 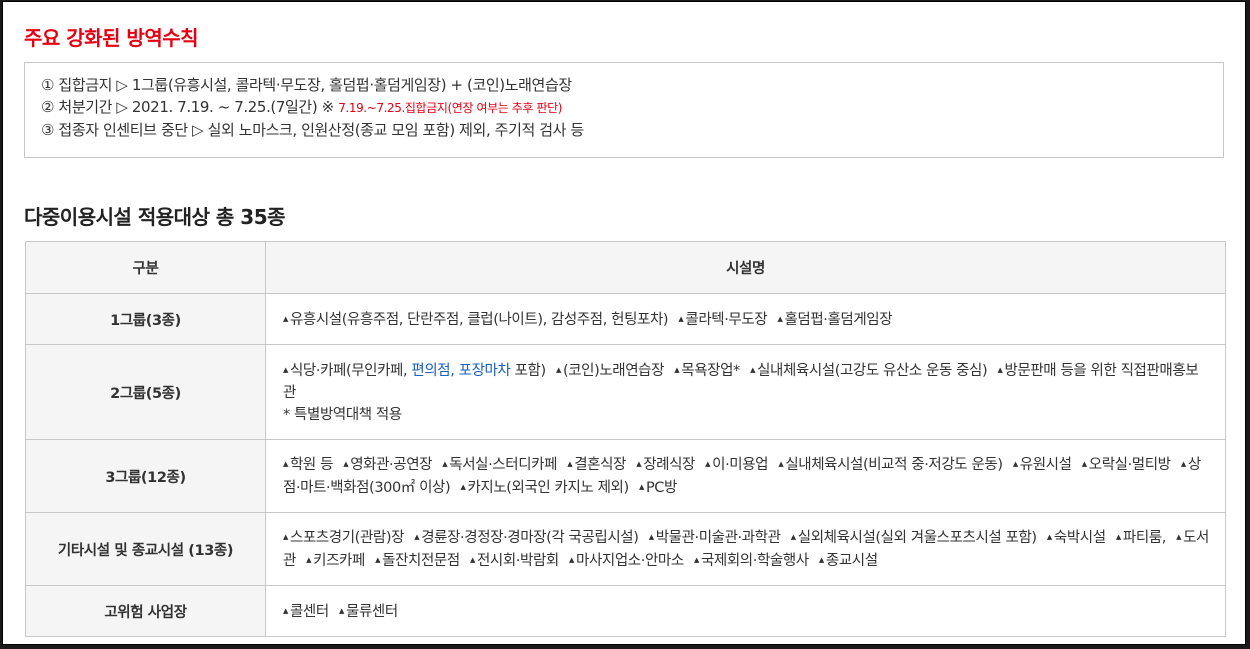 I want to click on list-item: ▲ 숙박시설, so click(x=1076, y=538).